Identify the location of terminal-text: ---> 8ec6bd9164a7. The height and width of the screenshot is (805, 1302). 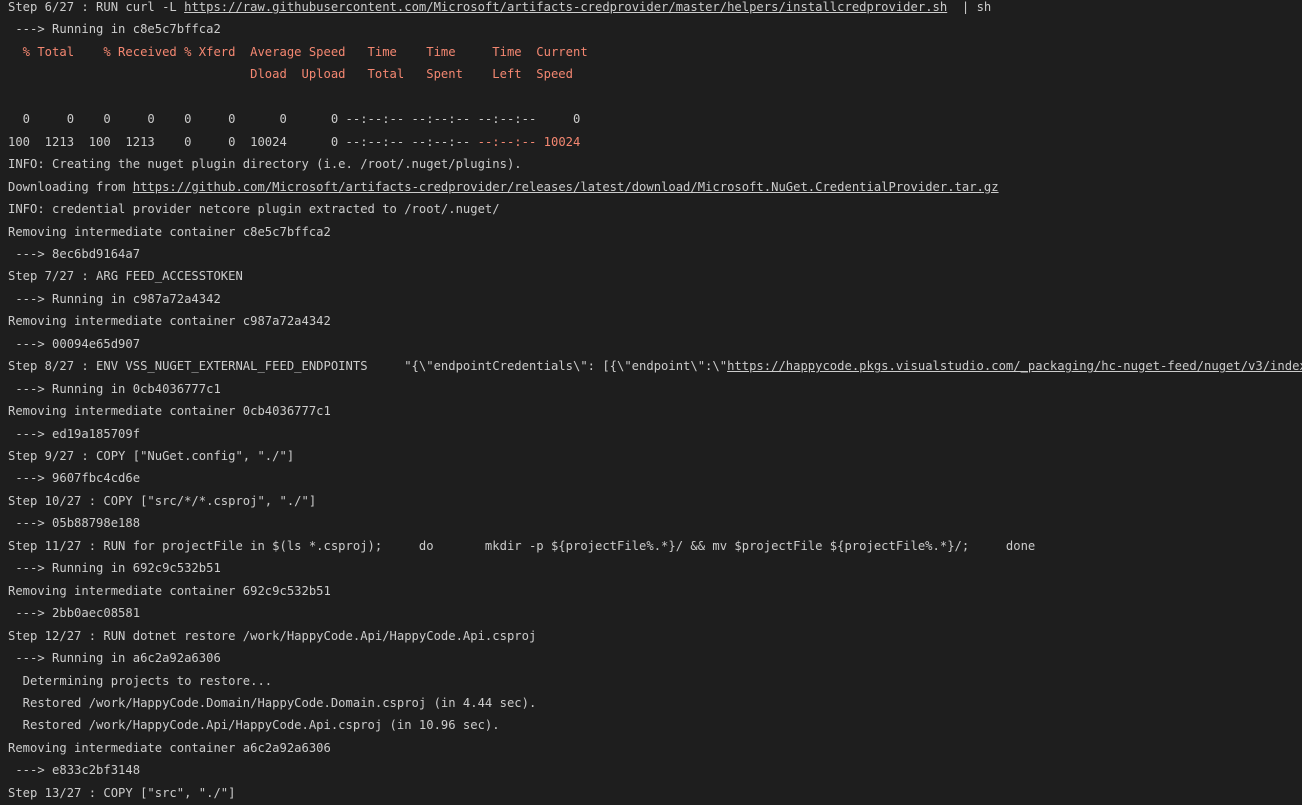
(74, 253).